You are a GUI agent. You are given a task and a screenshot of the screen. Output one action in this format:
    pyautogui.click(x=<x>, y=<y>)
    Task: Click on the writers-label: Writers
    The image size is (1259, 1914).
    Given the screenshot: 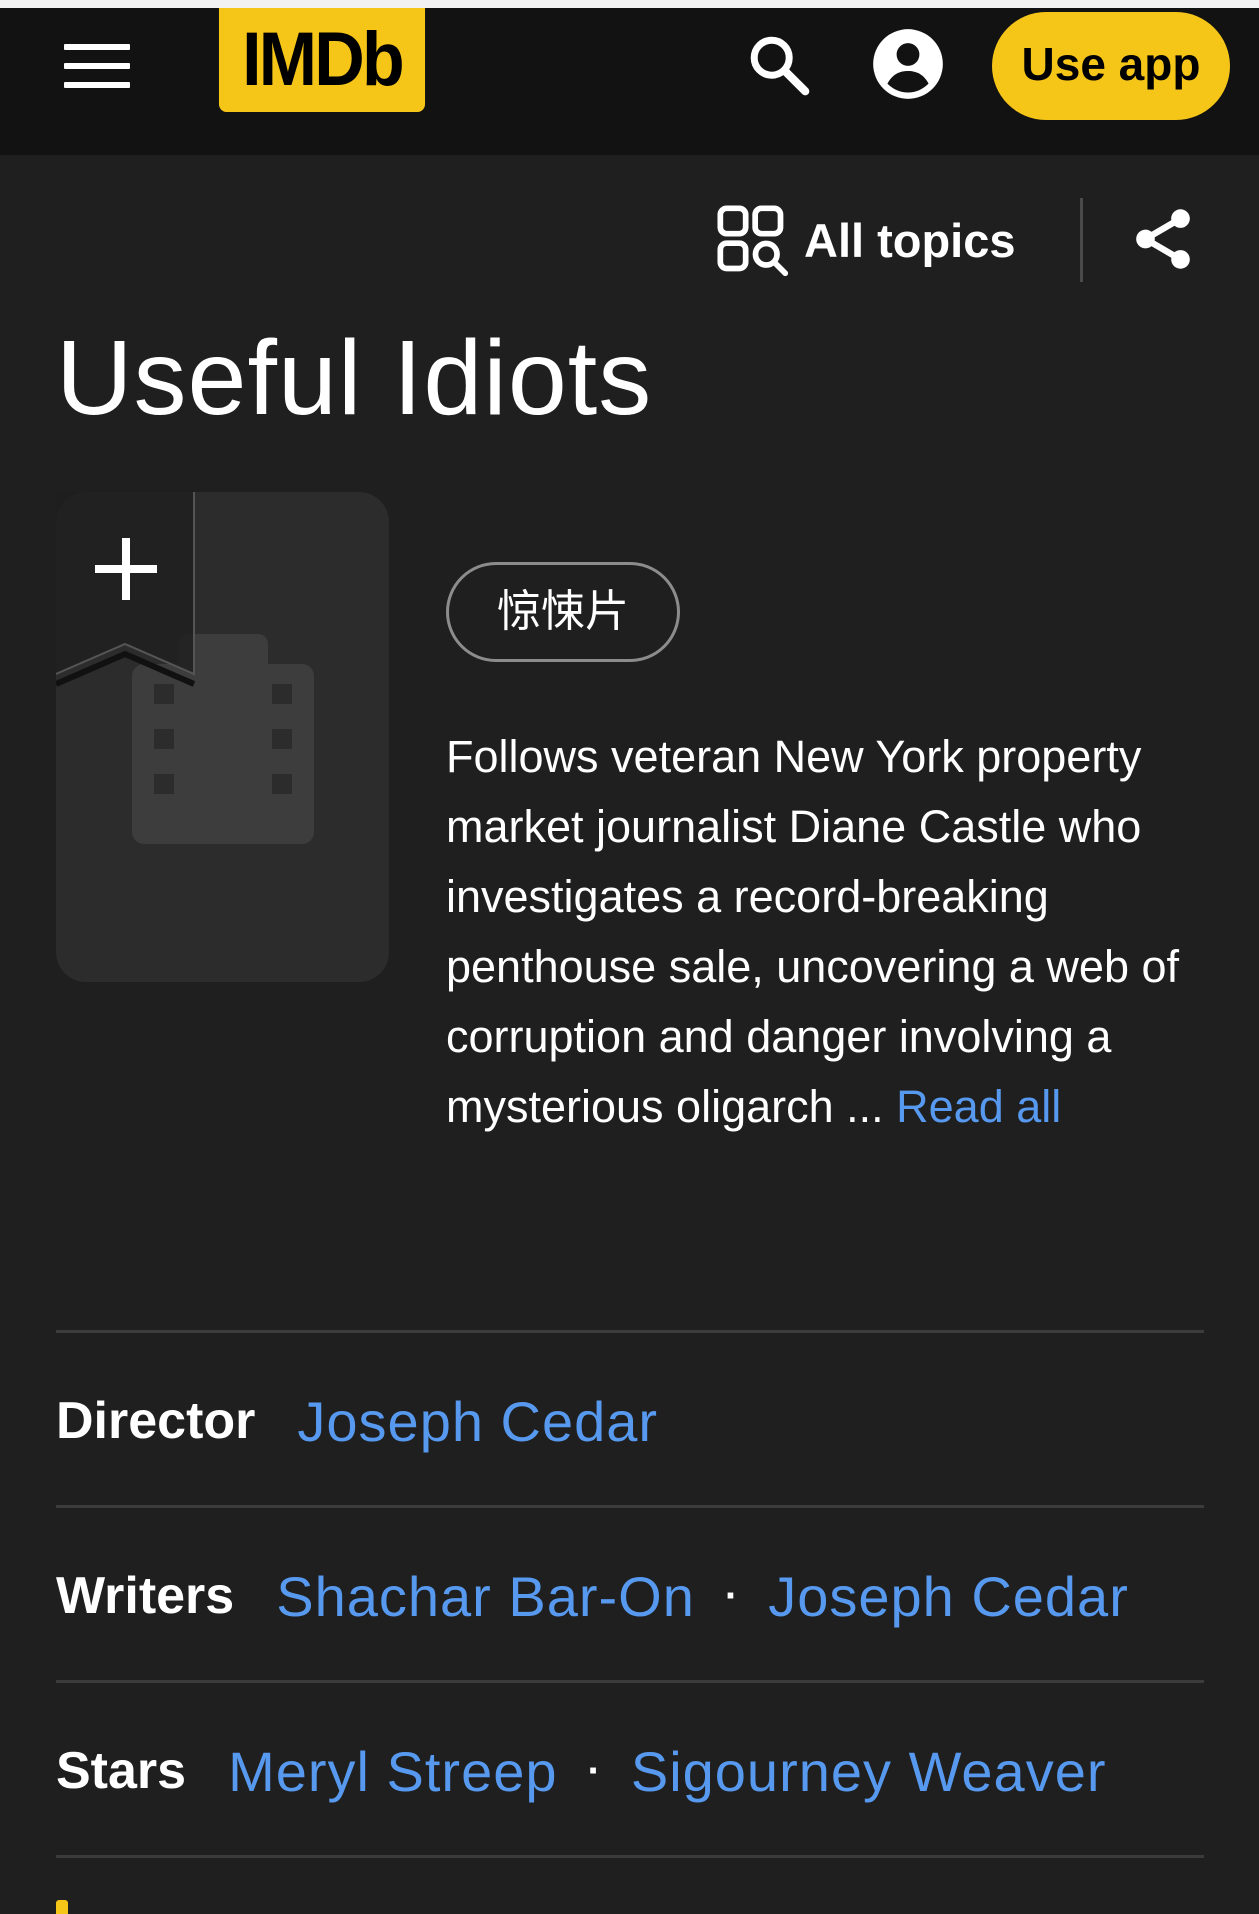 What is the action you would take?
    pyautogui.click(x=145, y=1596)
    